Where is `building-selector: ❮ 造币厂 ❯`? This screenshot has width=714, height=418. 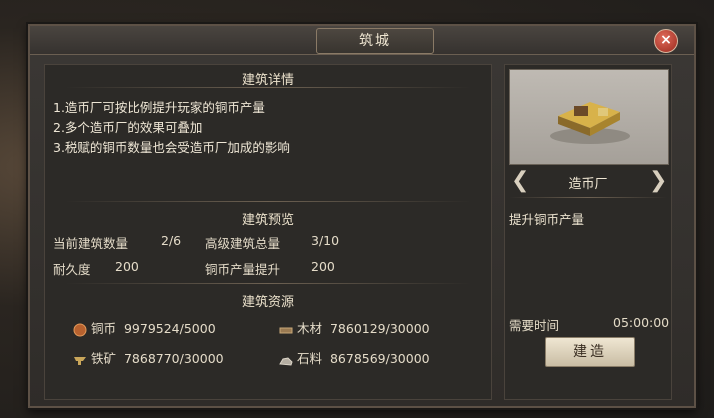 building-selector: ❮ 造币厂 ❯ is located at coordinates (588, 182).